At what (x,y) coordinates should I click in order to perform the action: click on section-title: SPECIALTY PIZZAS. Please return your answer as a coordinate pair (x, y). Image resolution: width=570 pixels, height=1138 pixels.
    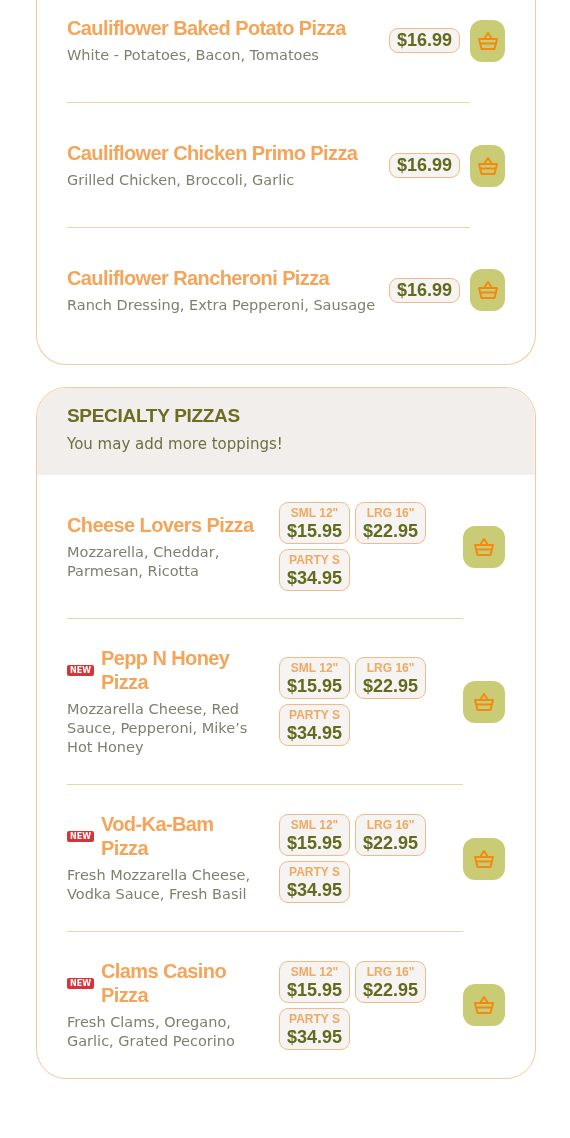
    Looking at the image, I should click on (154, 416).